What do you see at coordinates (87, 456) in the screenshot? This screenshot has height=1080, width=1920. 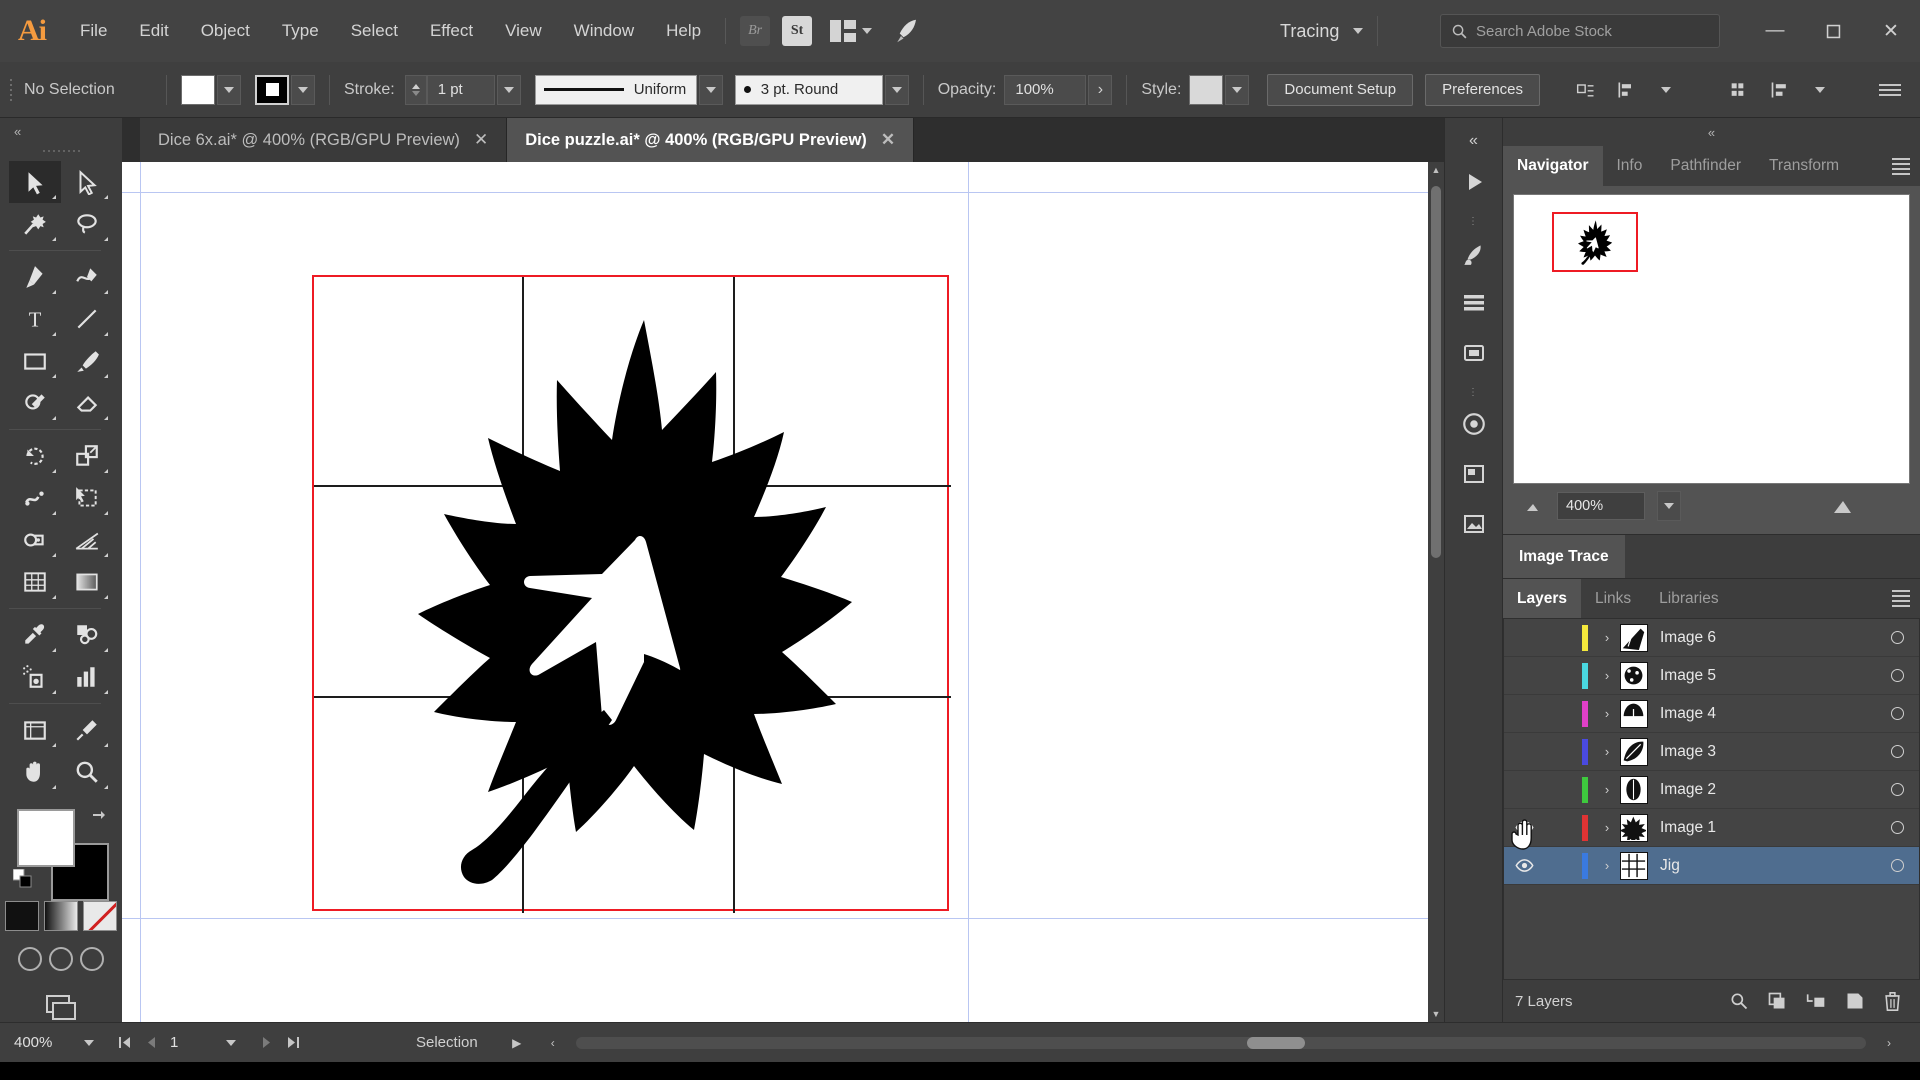 I see `scale-tool` at bounding box center [87, 456].